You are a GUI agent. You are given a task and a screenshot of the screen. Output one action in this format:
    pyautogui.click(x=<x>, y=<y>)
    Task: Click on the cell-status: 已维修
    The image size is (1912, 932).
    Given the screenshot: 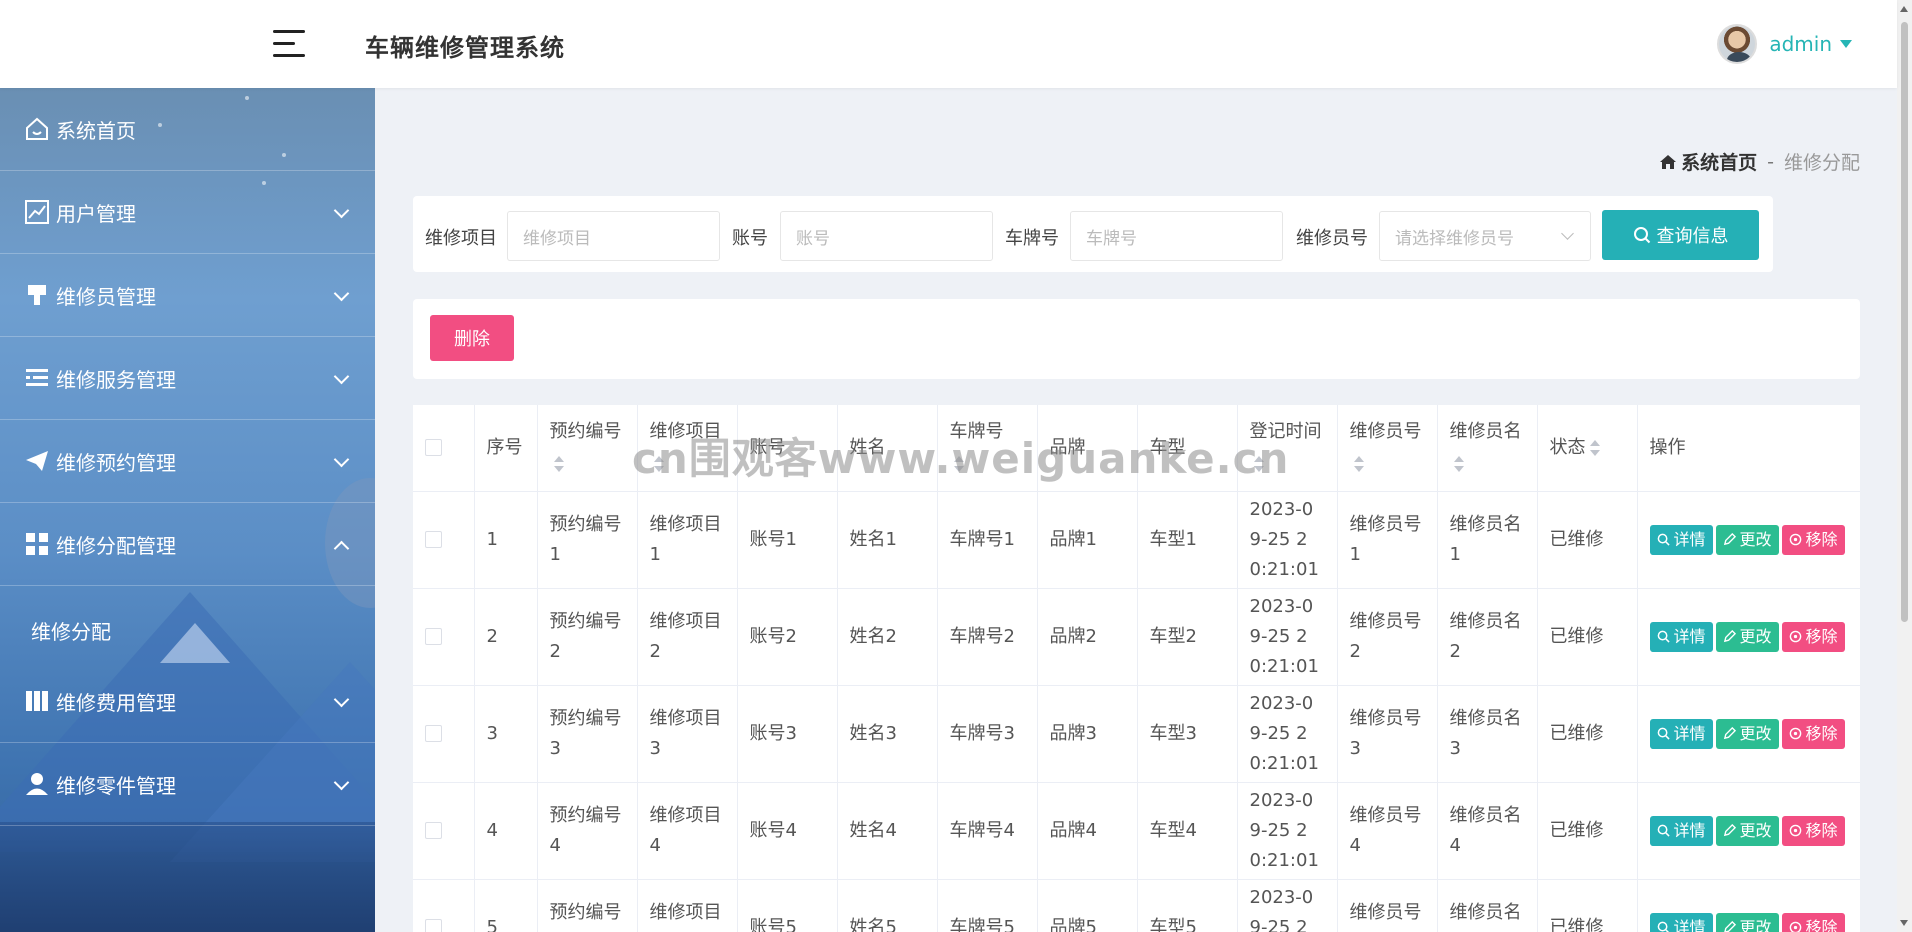 What is the action you would take?
    pyautogui.click(x=1587, y=637)
    